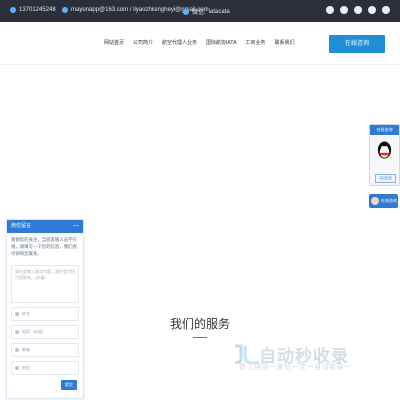 The image size is (400, 400). Describe the element at coordinates (384, 130) in the screenshot. I see `qq-consult-title: 在线咨询` at that location.